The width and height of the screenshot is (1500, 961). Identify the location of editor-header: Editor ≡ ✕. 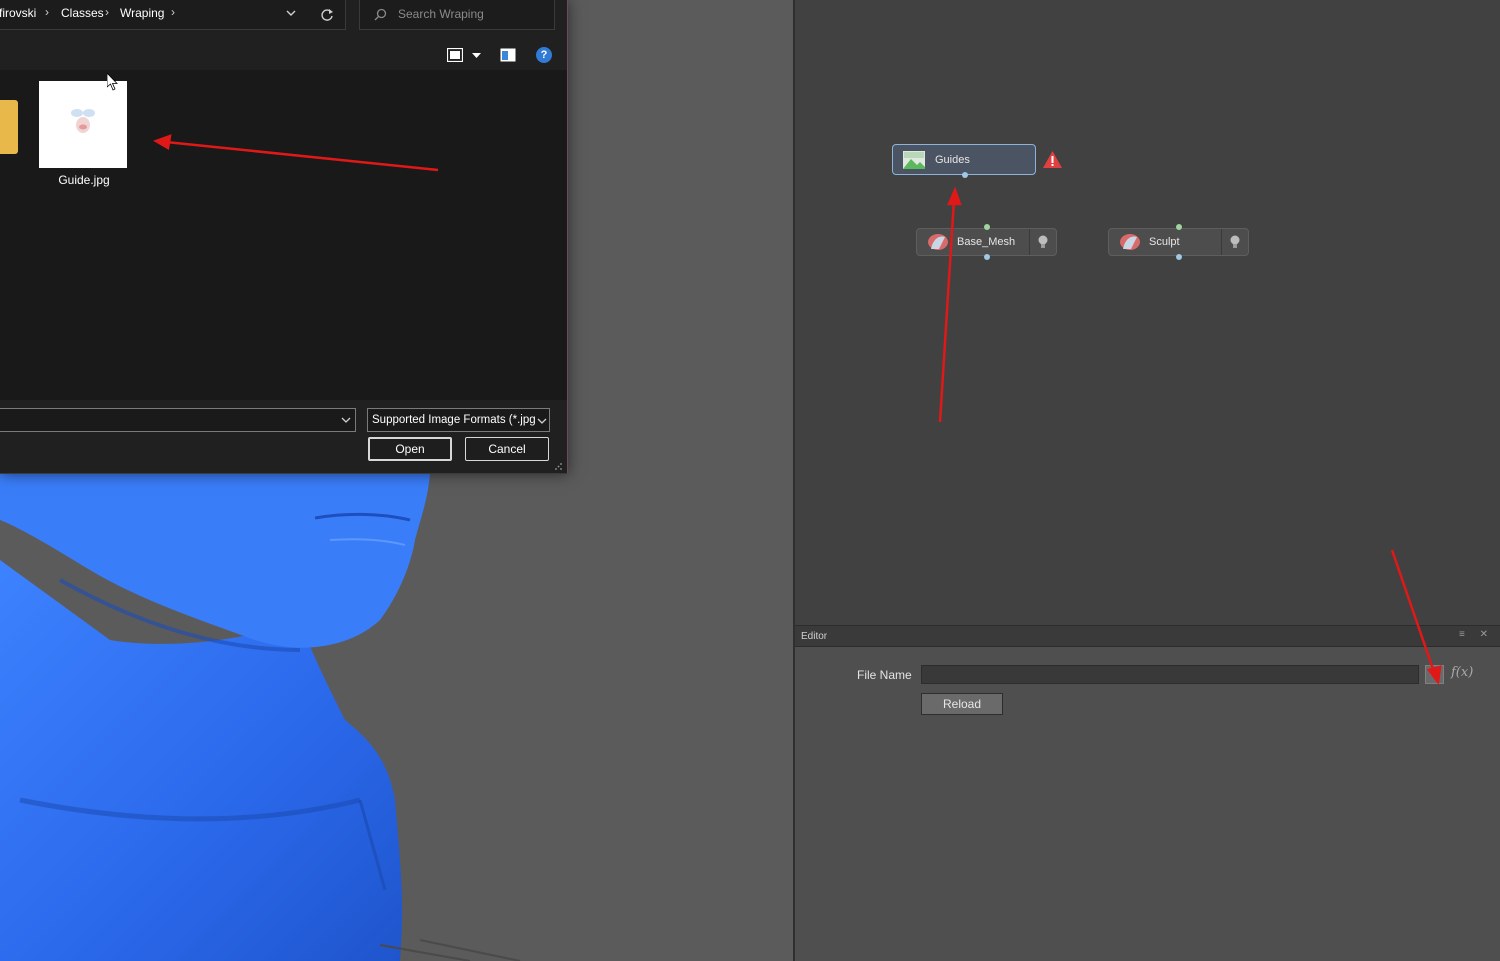
(1147, 636).